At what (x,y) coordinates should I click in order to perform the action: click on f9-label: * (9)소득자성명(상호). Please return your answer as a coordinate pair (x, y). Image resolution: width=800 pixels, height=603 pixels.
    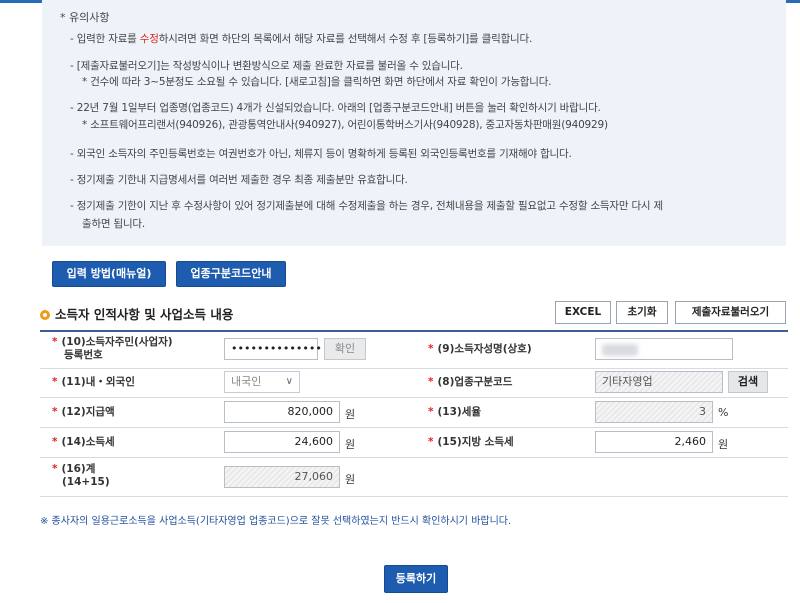
    Looking at the image, I should click on (480, 349).